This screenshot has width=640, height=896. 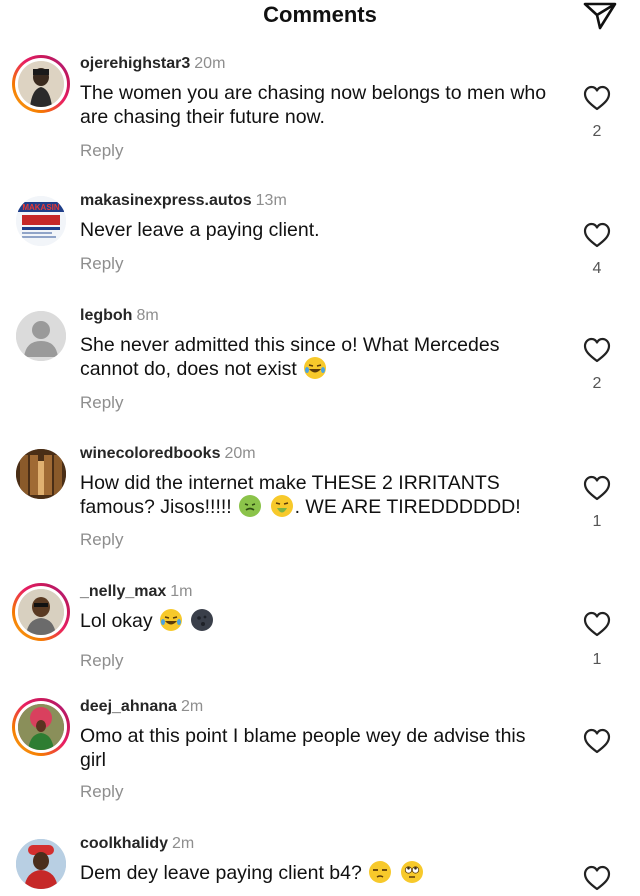 I want to click on send-icon, so click(x=600, y=16).